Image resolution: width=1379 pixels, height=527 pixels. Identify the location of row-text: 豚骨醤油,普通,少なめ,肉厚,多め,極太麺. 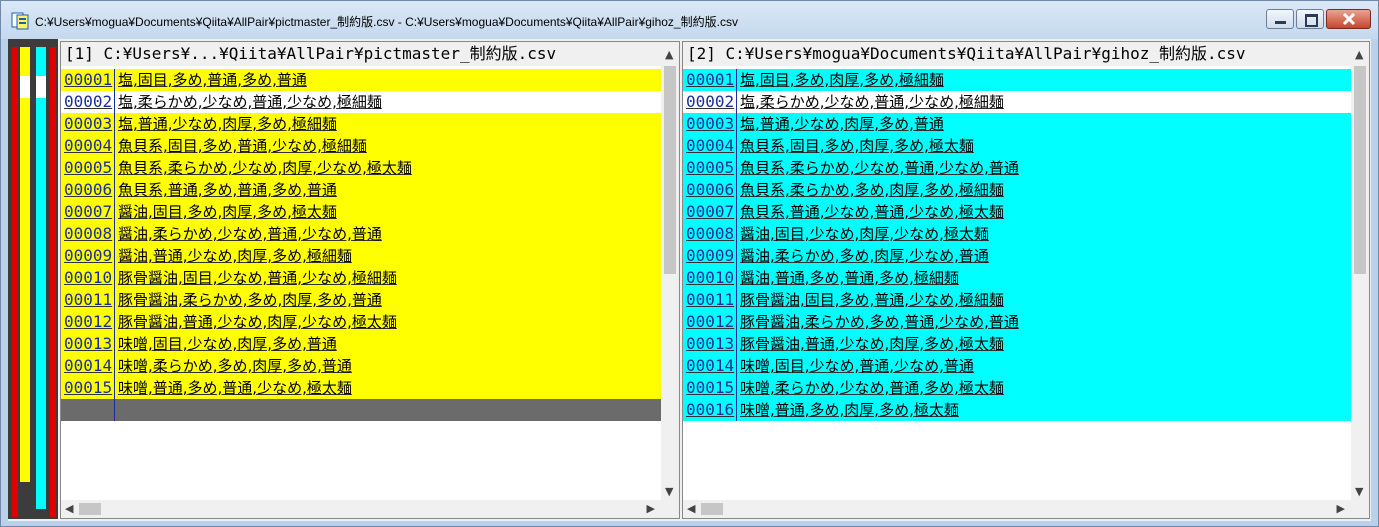
(872, 344).